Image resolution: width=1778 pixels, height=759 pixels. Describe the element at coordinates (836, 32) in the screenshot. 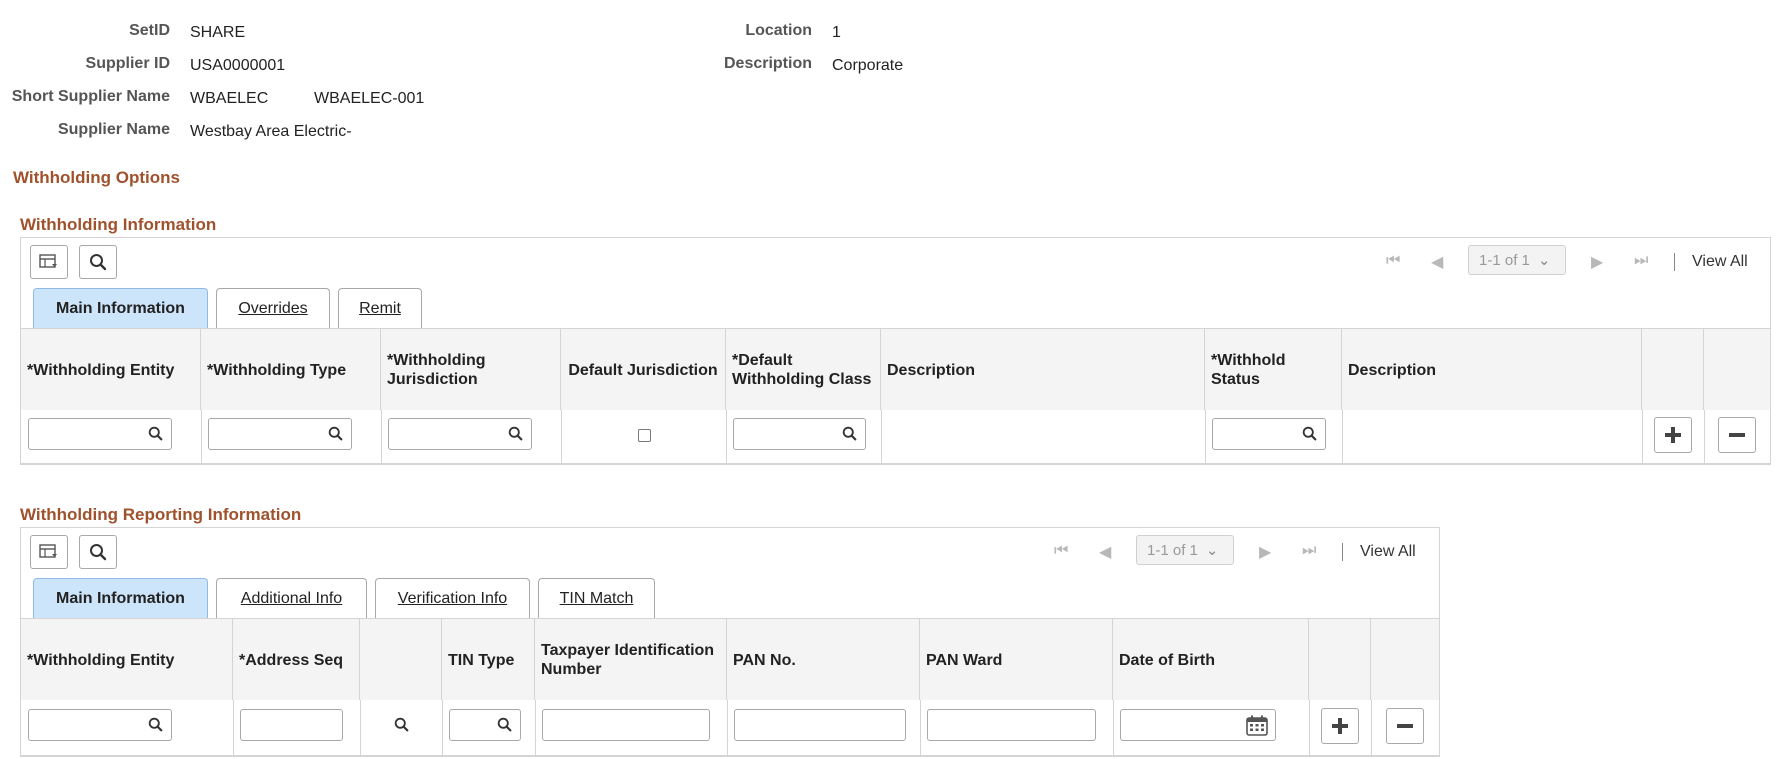

I see `location-value: 1` at that location.